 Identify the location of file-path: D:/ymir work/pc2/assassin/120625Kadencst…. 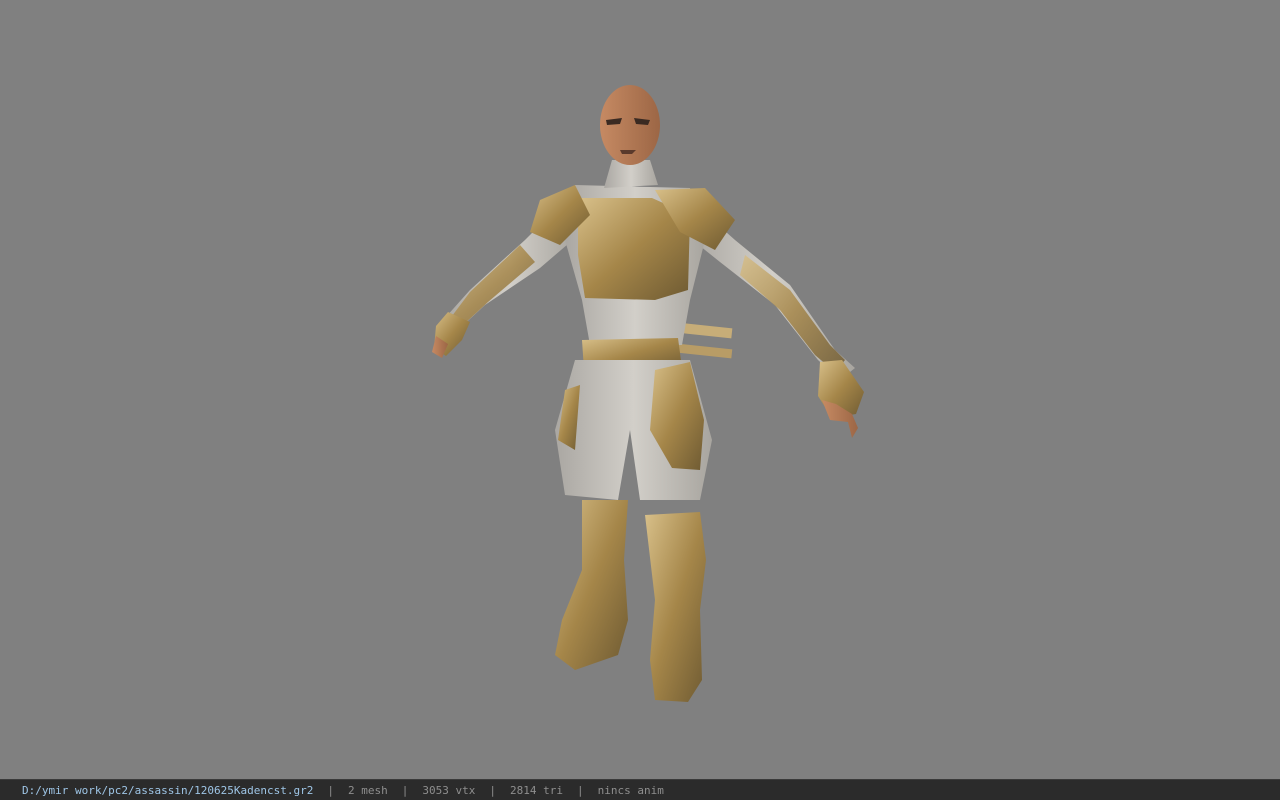
(168, 790).